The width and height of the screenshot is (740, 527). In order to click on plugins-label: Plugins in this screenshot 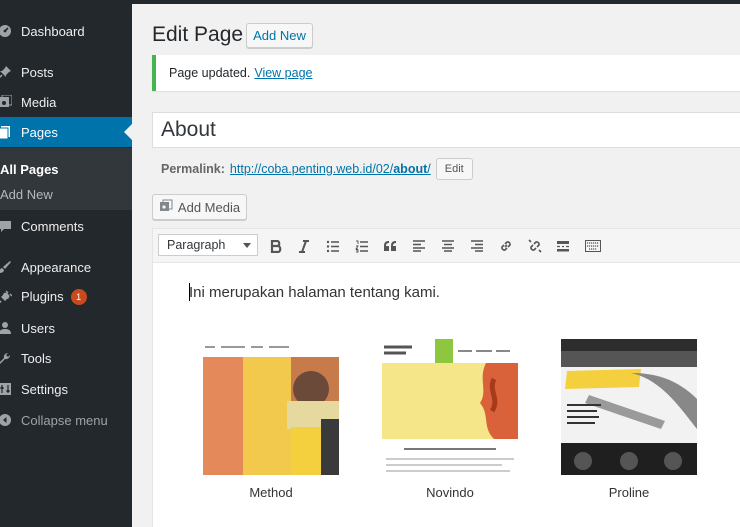, I will do `click(42, 296)`.